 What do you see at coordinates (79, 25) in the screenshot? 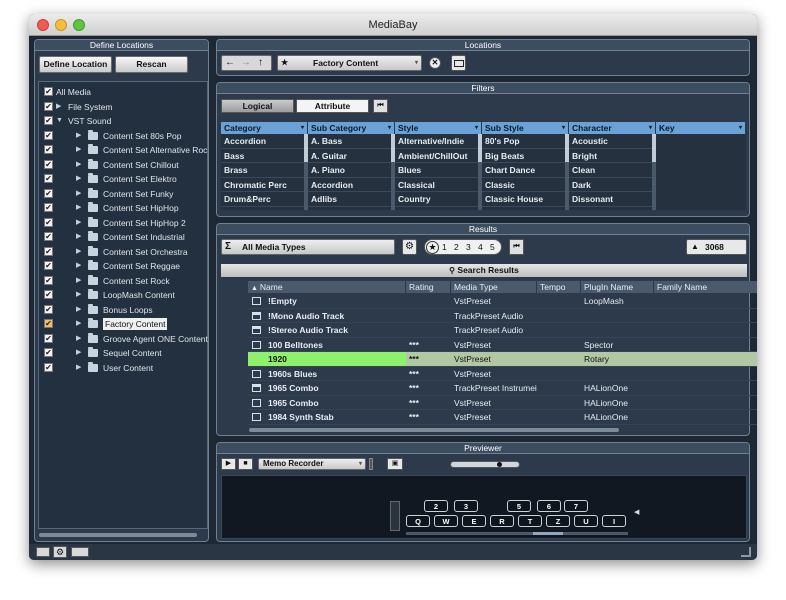
I see `zoom-window-button` at bounding box center [79, 25].